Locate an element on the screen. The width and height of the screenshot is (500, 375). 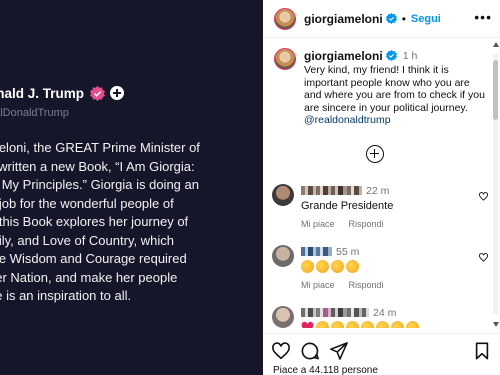
comment-timestamp: 22 m is located at coordinates (378, 190).